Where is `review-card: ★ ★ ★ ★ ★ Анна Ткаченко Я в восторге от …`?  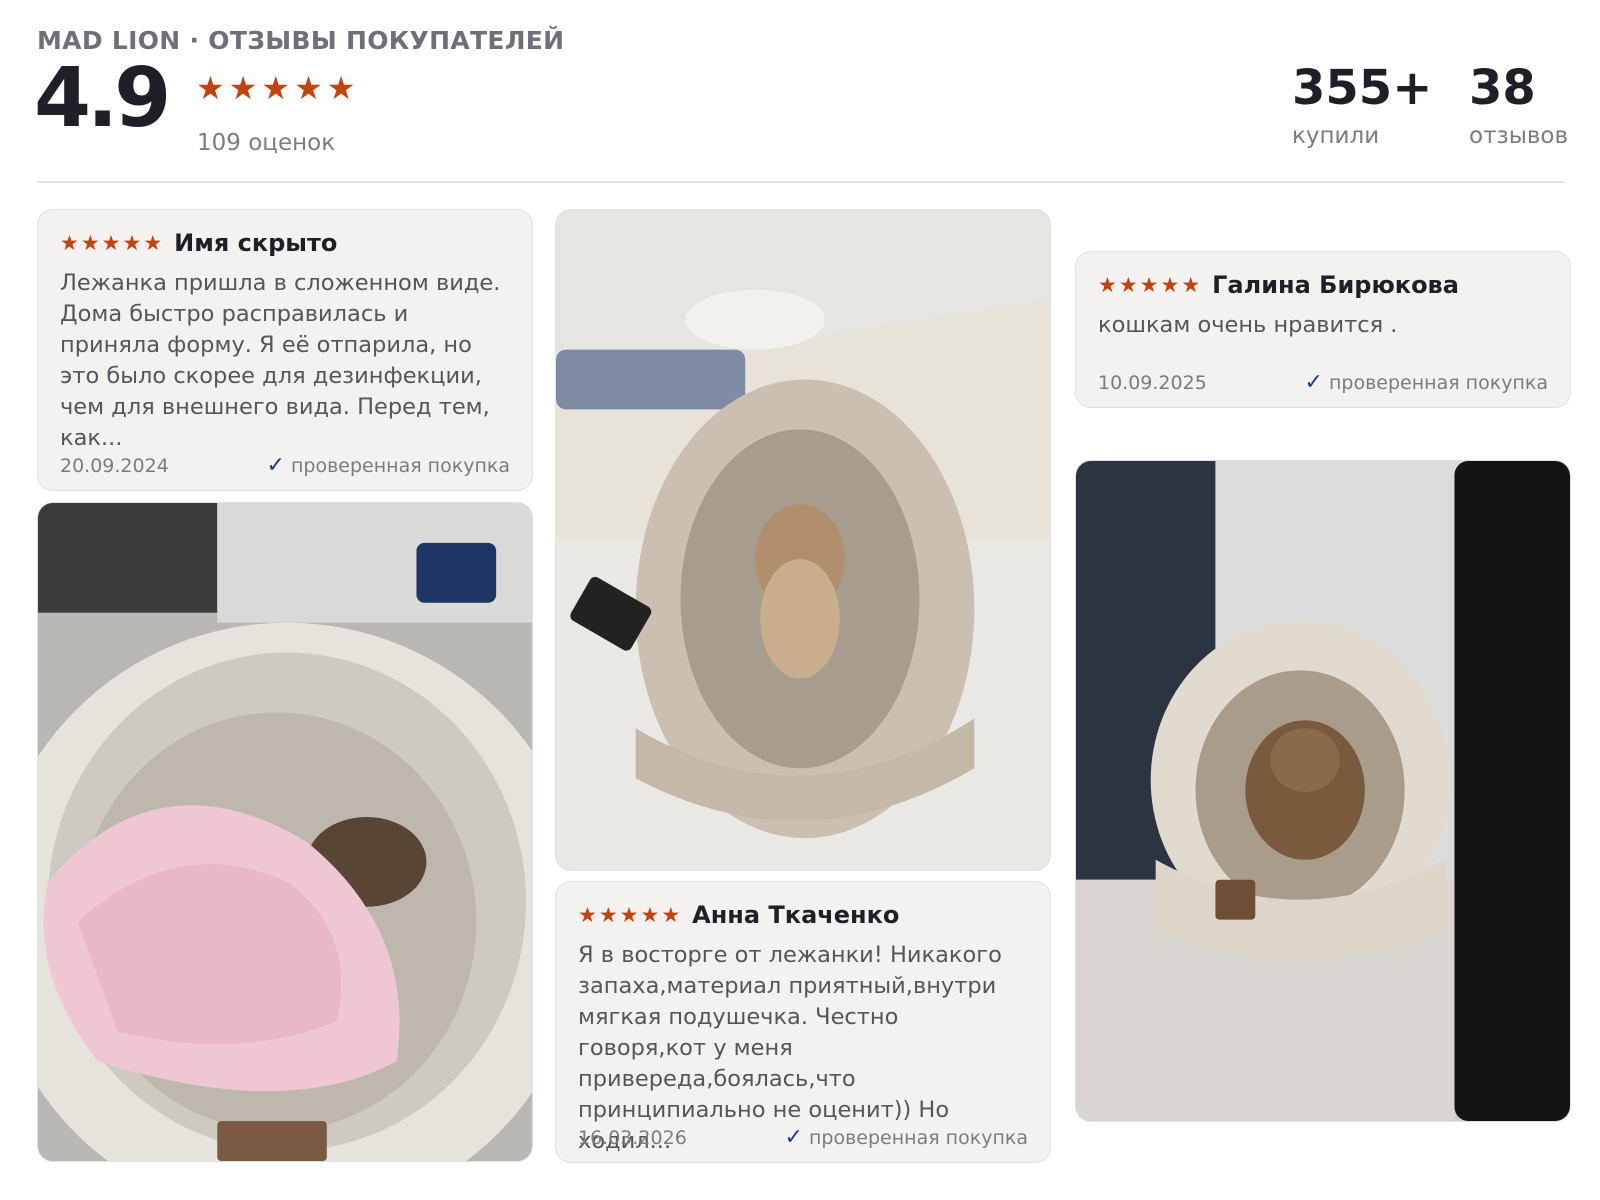
review-card: ★ ★ ★ ★ ★ Анна Ткаченко Я в восторге от … is located at coordinates (803, 1022).